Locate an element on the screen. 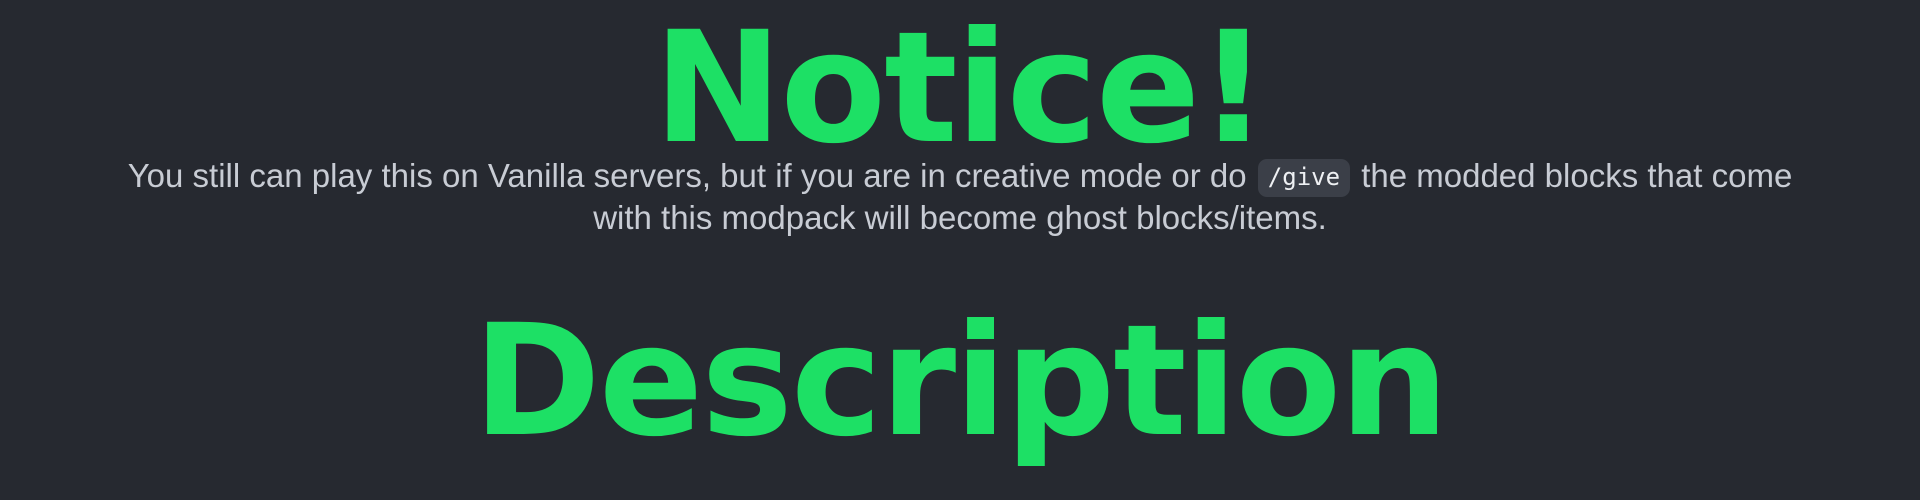 The image size is (1920, 500). notice-heading: Notice! is located at coordinates (960, 89).